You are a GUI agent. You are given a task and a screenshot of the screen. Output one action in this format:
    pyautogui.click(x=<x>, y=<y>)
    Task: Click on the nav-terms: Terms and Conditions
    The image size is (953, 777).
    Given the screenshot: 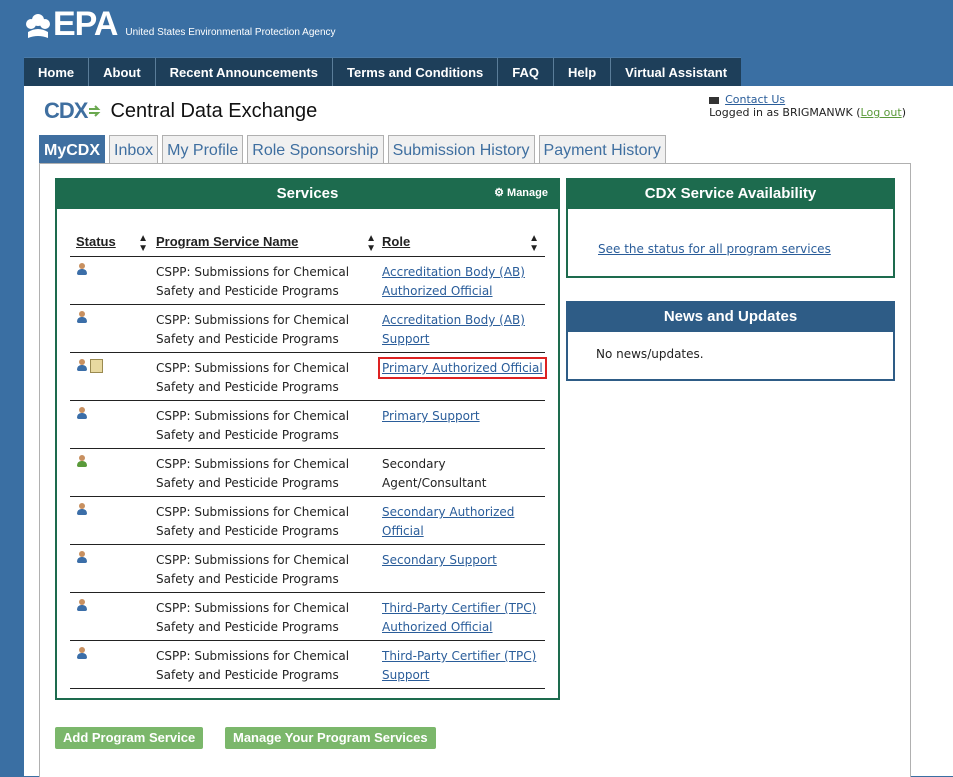 What is the action you would take?
    pyautogui.click(x=416, y=72)
    